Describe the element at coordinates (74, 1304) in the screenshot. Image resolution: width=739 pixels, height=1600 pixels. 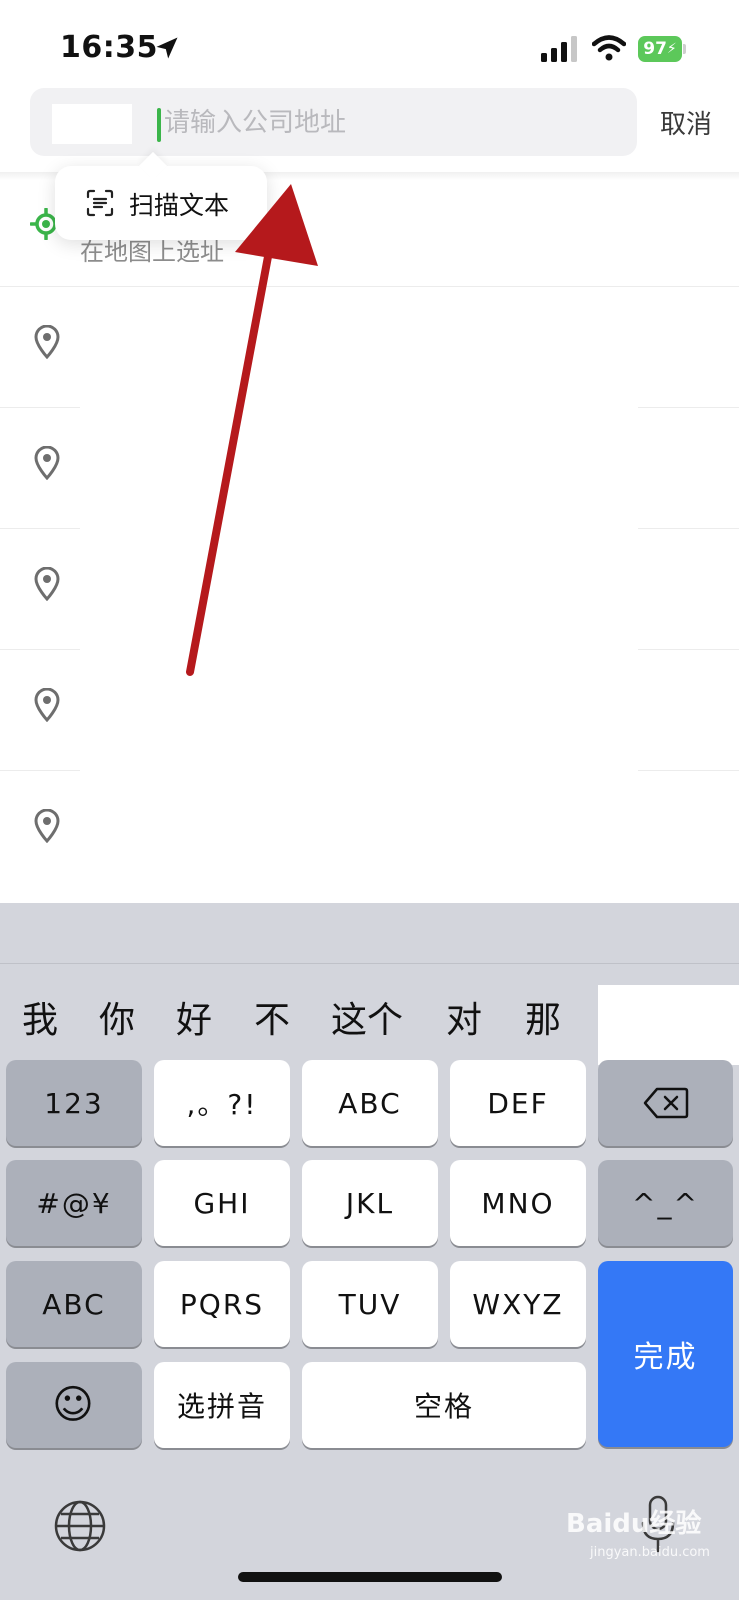
I see `key-abc-mode: ABC` at that location.